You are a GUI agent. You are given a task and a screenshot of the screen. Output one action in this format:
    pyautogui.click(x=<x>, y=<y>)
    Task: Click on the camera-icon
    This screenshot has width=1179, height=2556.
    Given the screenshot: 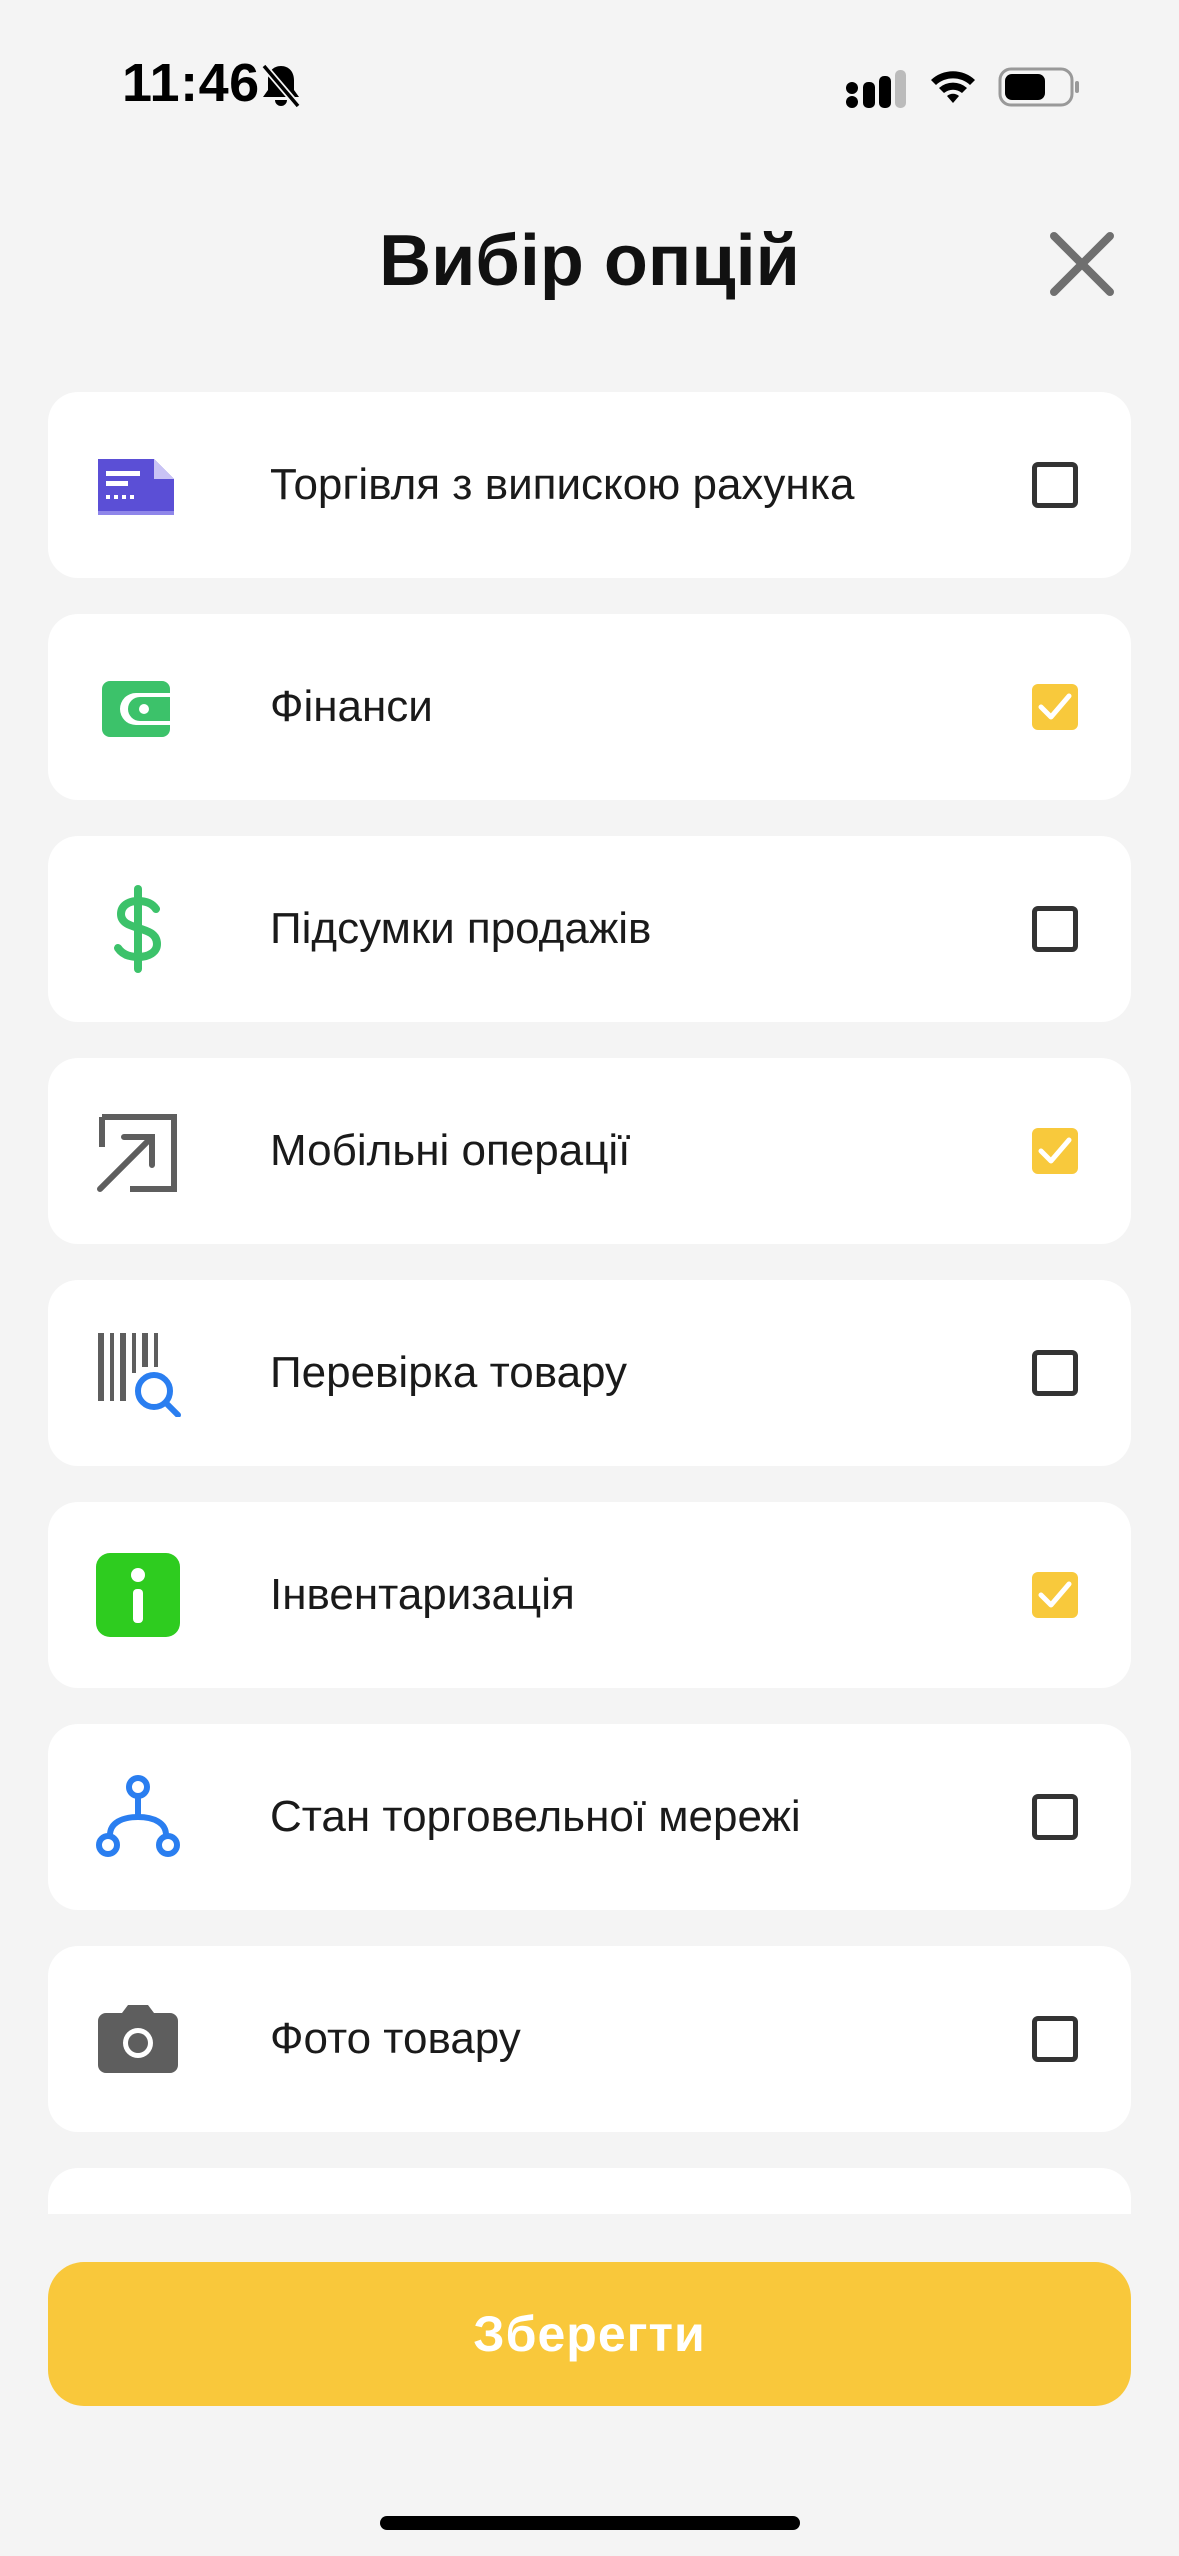 What is the action you would take?
    pyautogui.click(x=138, y=2039)
    